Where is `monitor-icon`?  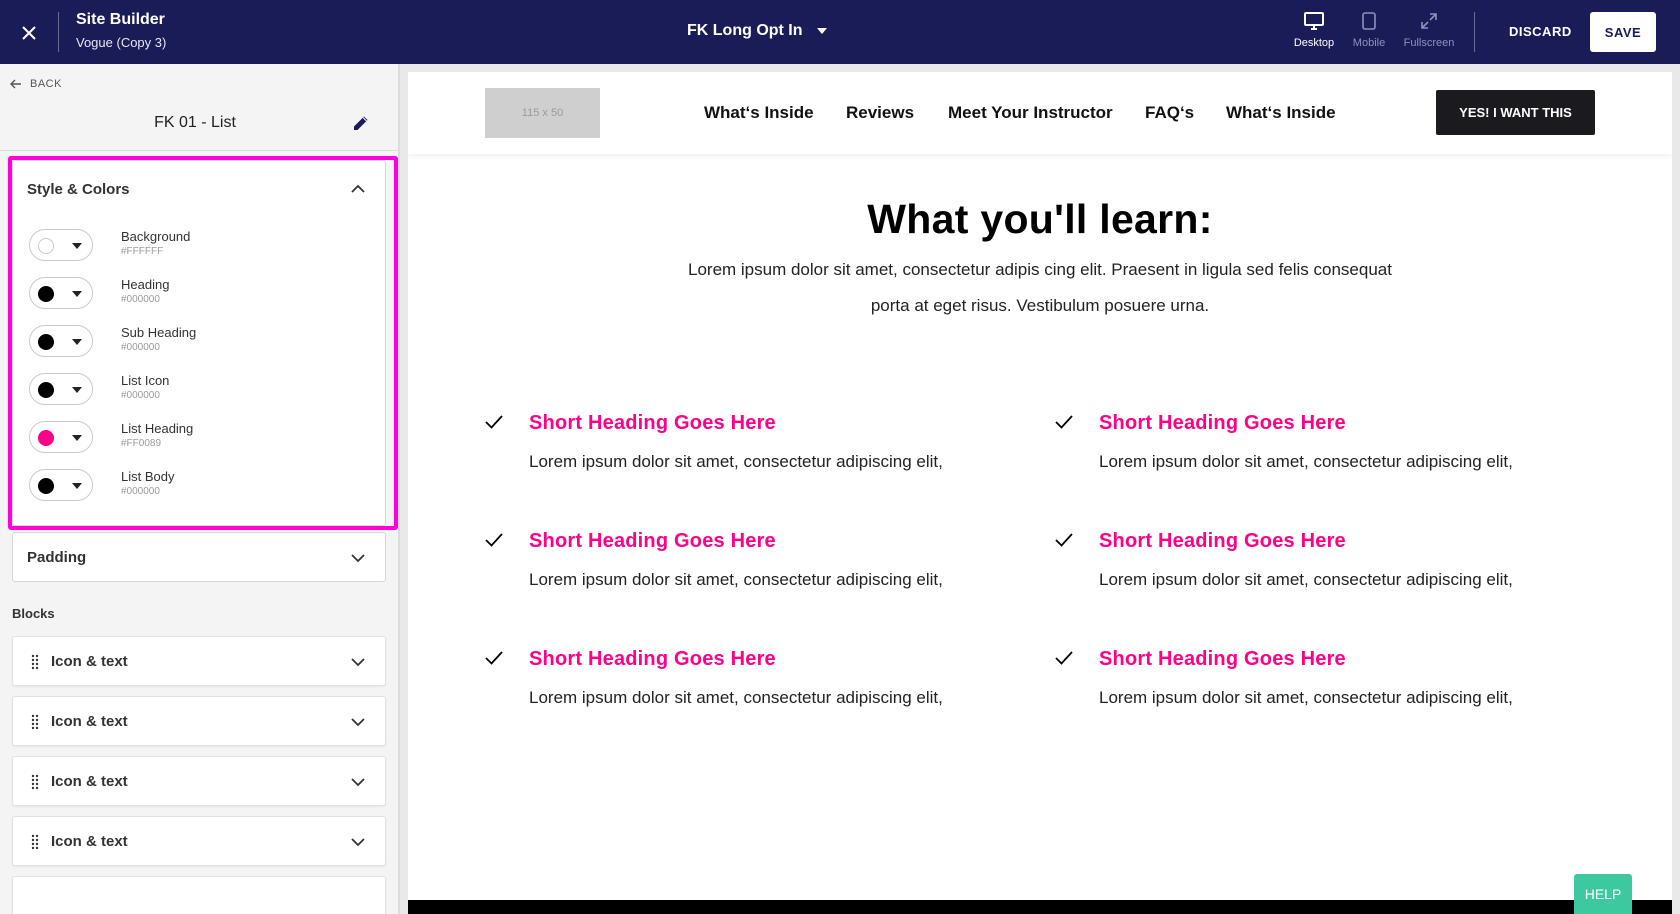
monitor-icon is located at coordinates (1314, 21).